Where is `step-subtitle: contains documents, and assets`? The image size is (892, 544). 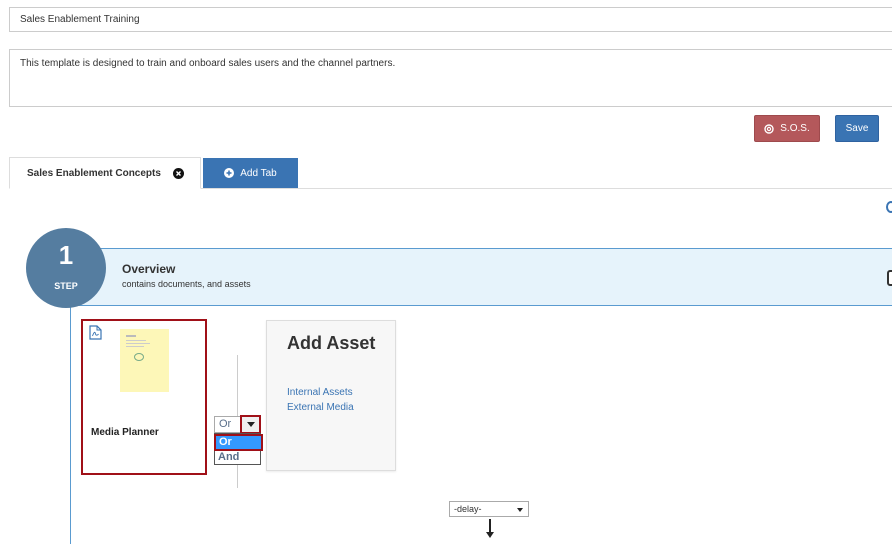
step-subtitle: contains documents, and assets is located at coordinates (186, 284).